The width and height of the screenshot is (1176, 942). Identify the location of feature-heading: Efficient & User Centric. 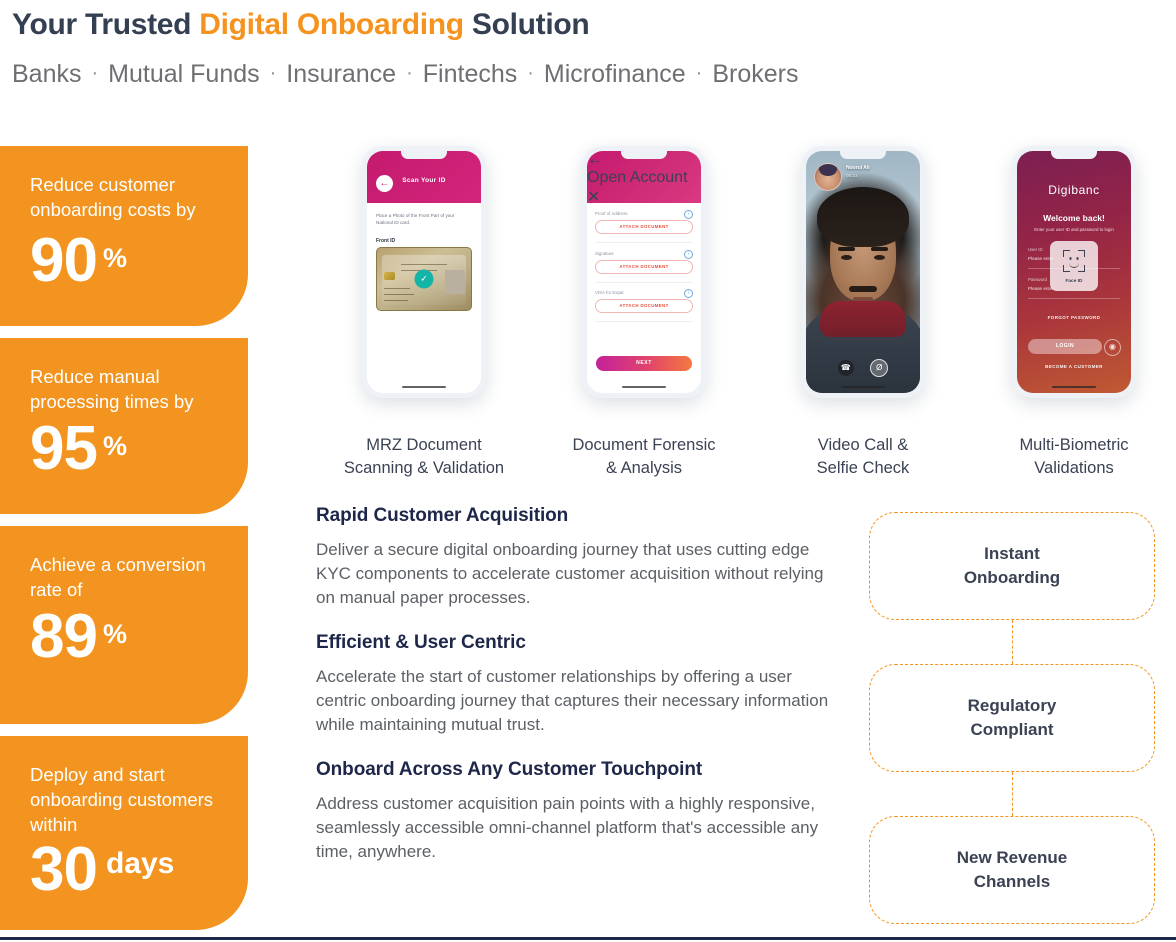
(421, 642).